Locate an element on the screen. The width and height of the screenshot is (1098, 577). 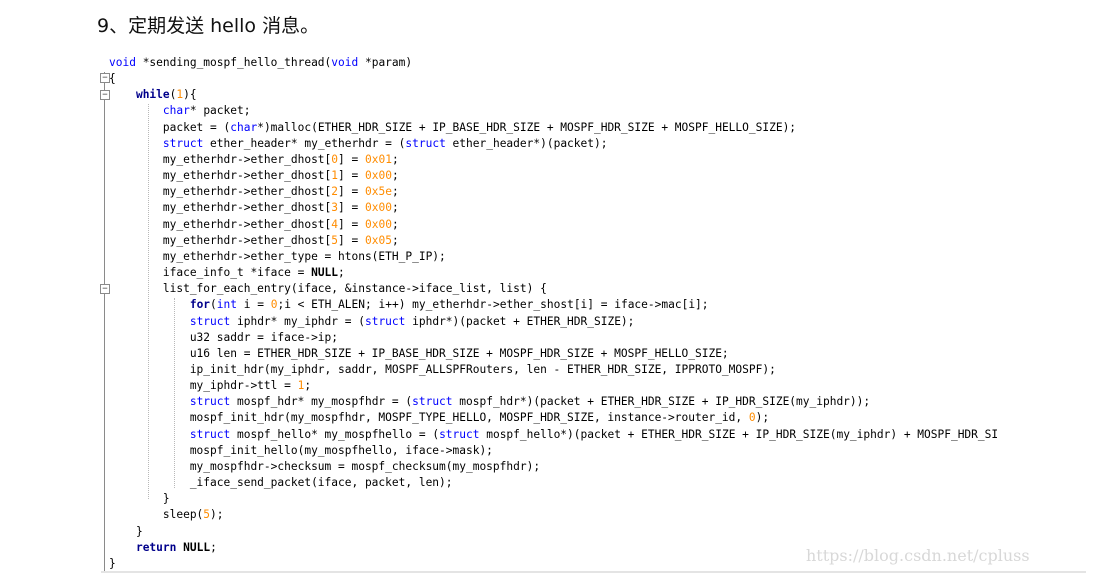
code-line: iface_info_t *iface = NULL; is located at coordinates (227, 273).